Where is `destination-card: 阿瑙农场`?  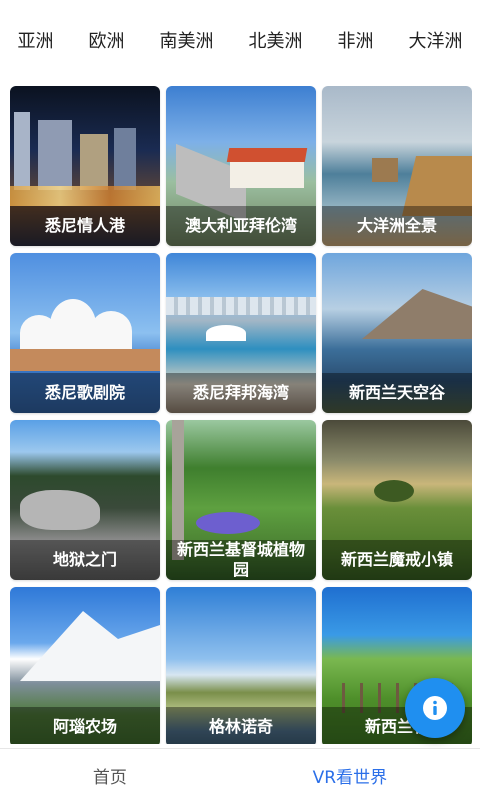 destination-card: 阿瑙农场 is located at coordinates (85, 665).